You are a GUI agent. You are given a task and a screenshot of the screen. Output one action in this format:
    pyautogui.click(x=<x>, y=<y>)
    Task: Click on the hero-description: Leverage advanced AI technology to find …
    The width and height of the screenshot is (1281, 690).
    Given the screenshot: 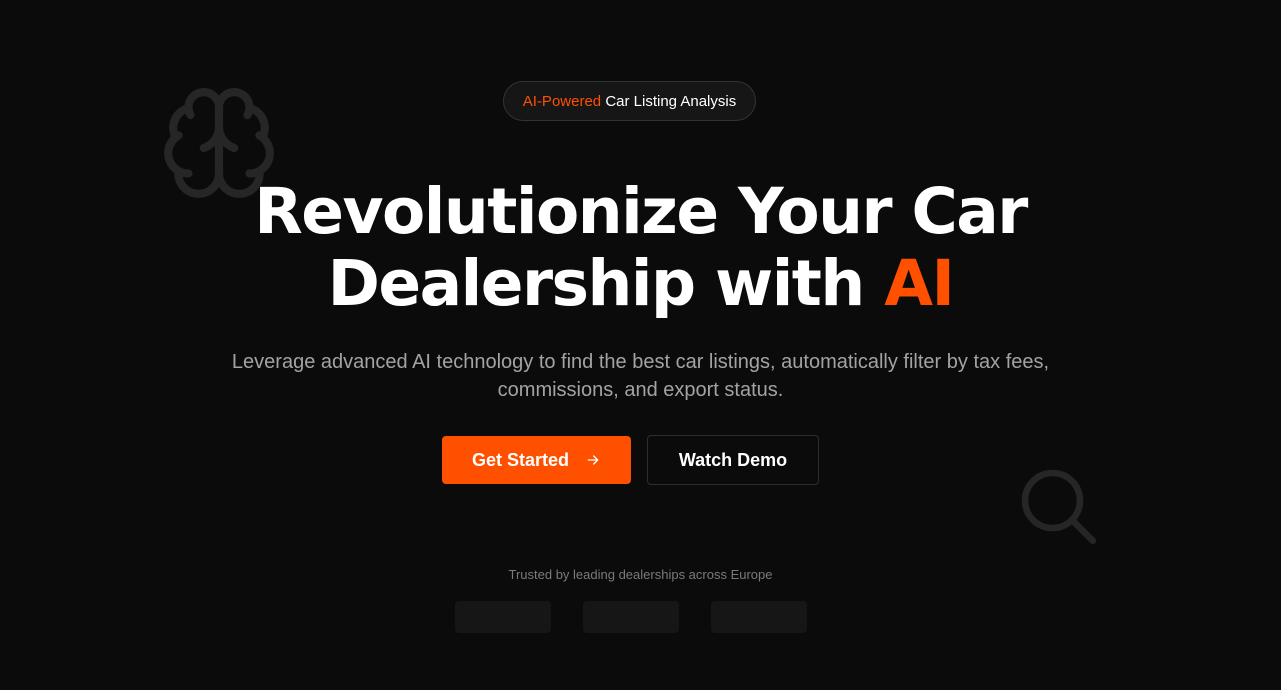 What is the action you would take?
    pyautogui.click(x=640, y=376)
    